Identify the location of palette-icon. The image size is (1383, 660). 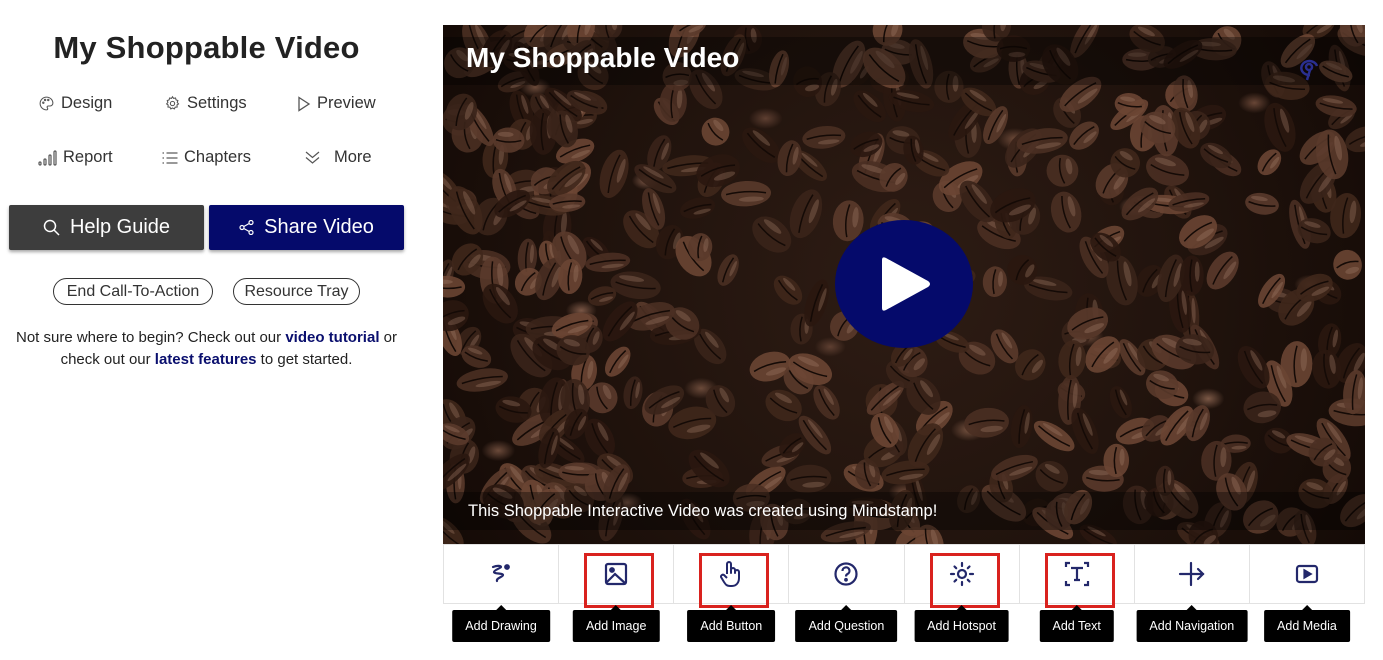
(46, 103).